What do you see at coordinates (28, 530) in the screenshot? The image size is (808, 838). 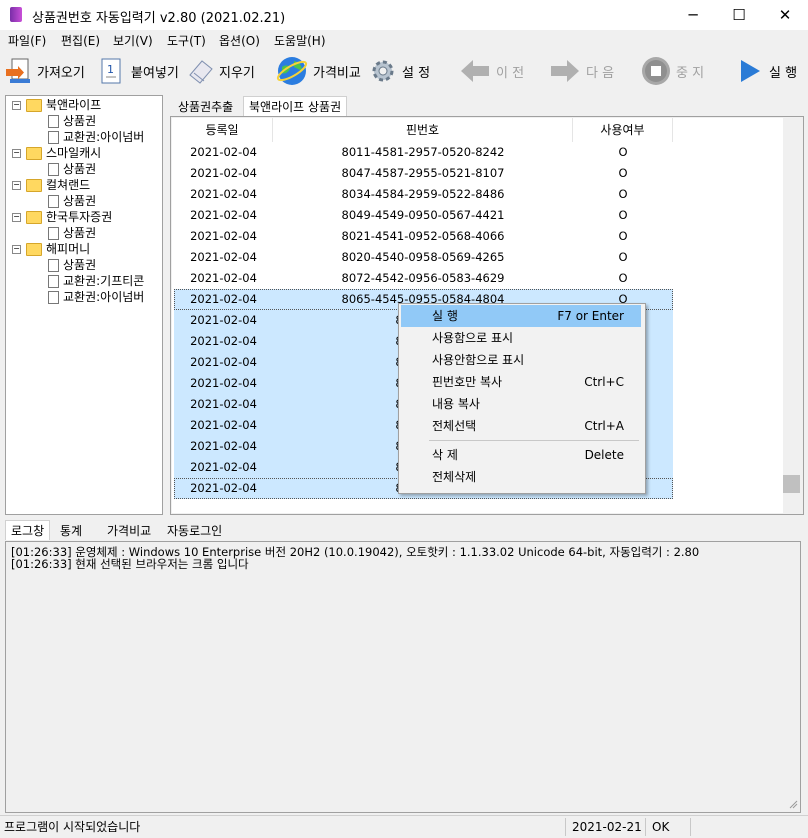 I see `tab-log: 로그창` at bounding box center [28, 530].